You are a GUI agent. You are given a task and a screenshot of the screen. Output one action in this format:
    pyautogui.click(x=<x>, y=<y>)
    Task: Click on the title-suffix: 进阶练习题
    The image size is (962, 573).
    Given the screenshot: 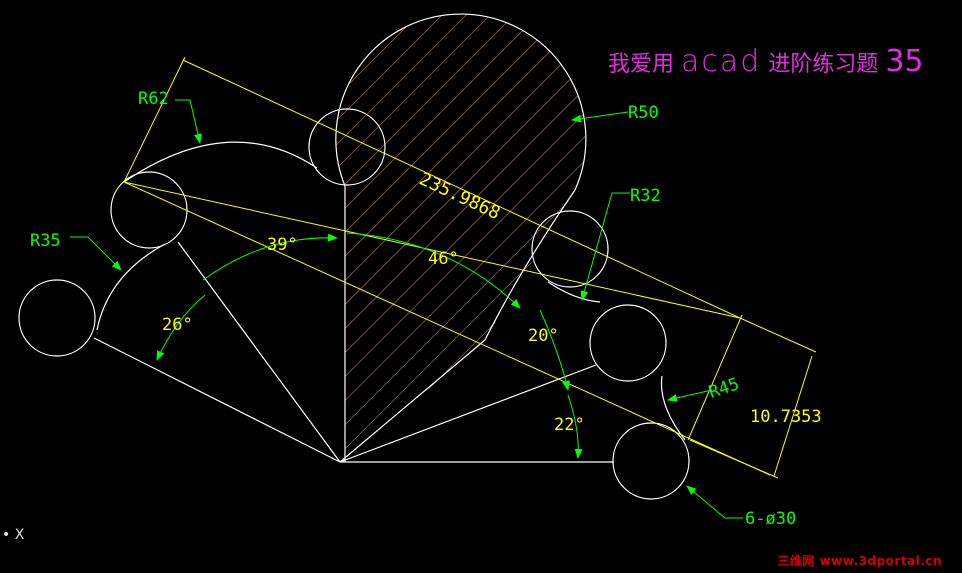 What is the action you would take?
    pyautogui.click(x=823, y=64)
    